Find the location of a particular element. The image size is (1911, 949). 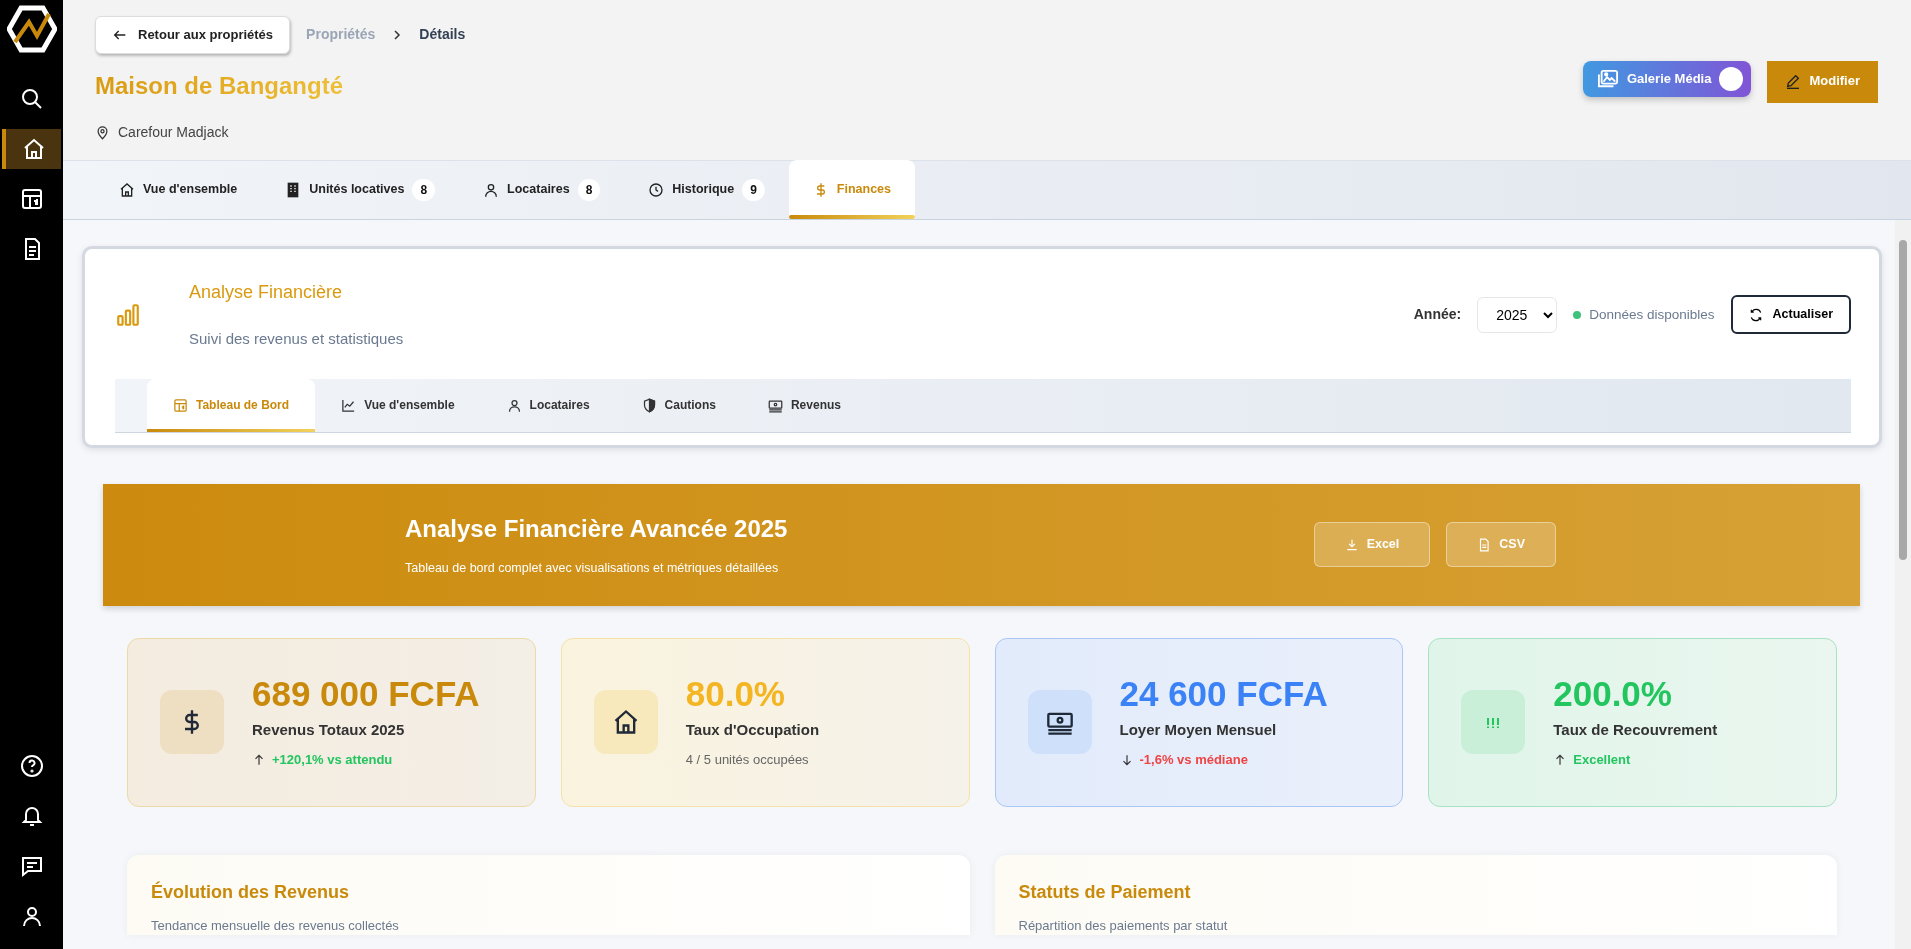

stat-value: 689 000 FCFA is located at coordinates (366, 694).